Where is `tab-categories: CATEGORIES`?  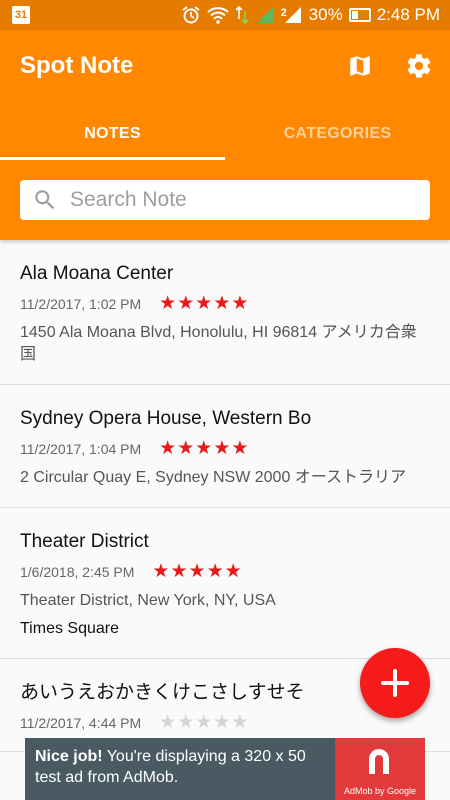 tab-categories: CATEGORIES is located at coordinates (337, 134).